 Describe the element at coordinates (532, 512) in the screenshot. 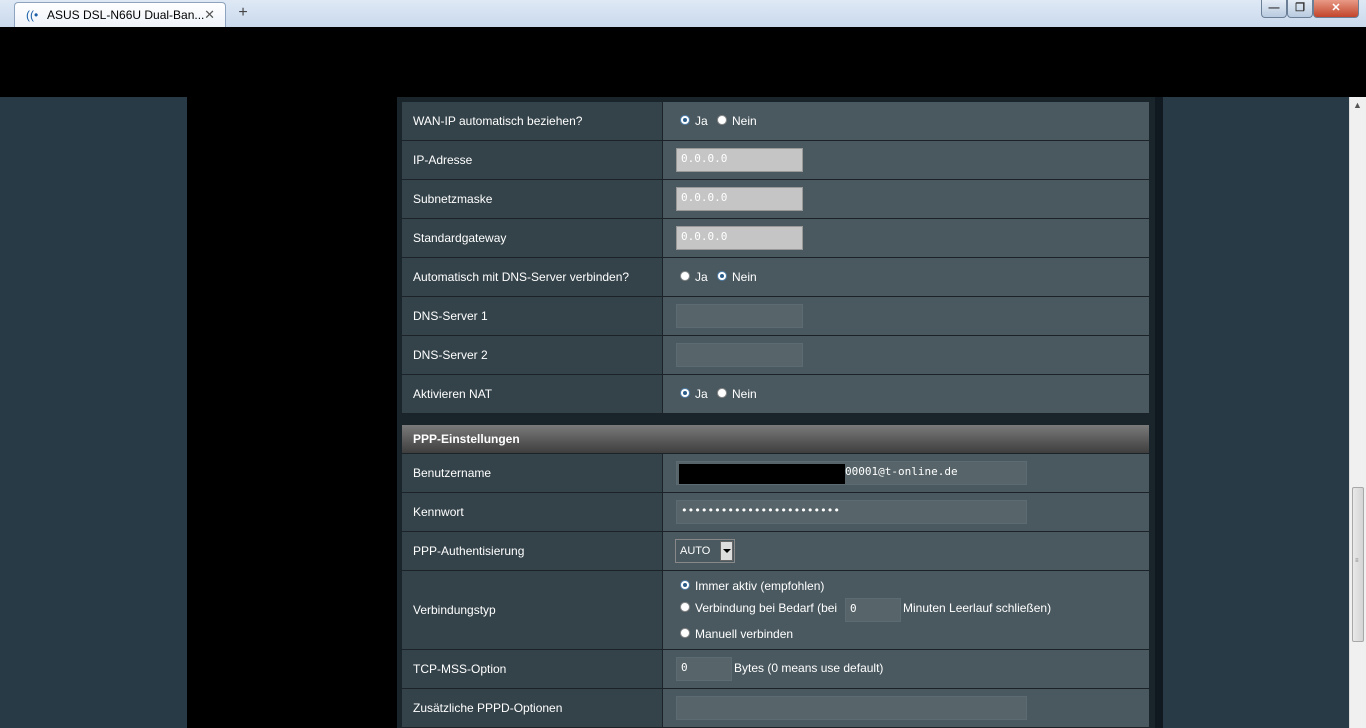

I see `password-label: Kennwort` at that location.